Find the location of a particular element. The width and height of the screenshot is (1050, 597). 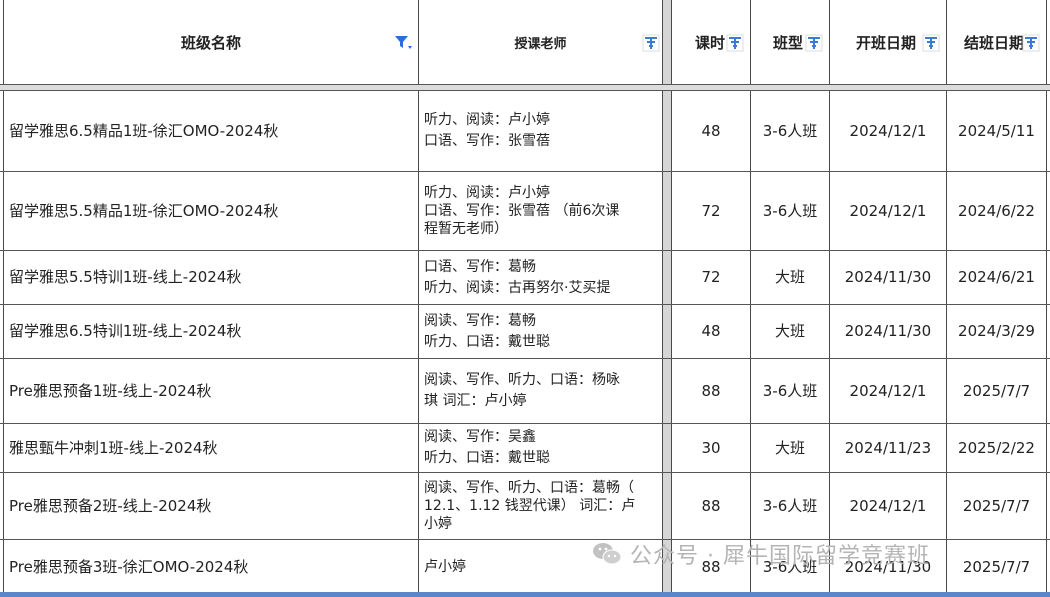

cell-teacher: 听力、阅读：卢小婷 口语、写作：张雪蓓 （前6次课 程暂无老师） is located at coordinates (540, 211).